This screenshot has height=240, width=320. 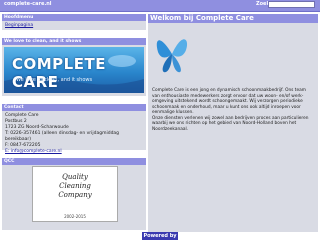 I want to click on banner-panel-title: We love to clean, and it shows, so click(x=74, y=41).